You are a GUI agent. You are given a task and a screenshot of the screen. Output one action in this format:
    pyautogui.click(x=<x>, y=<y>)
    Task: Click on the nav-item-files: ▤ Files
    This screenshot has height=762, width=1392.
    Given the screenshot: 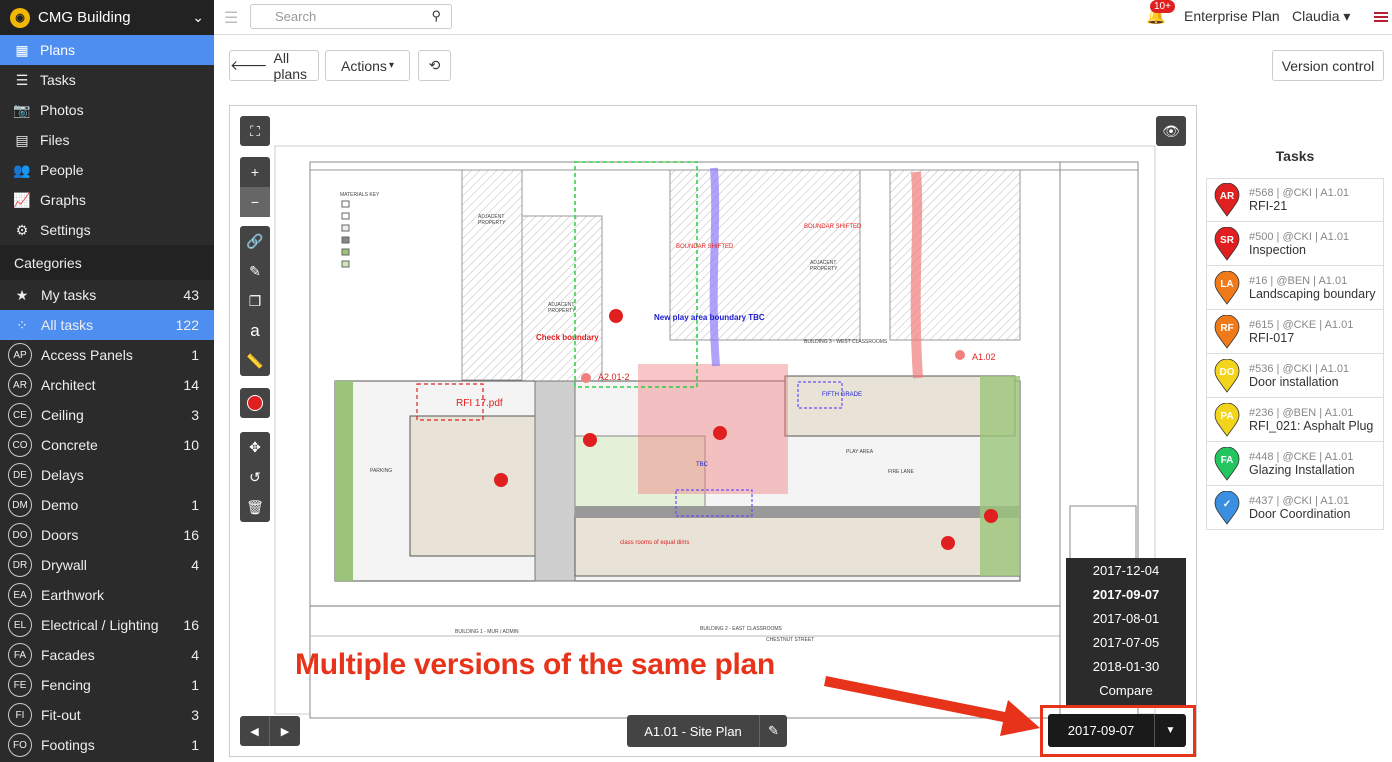 What is the action you would take?
    pyautogui.click(x=107, y=140)
    